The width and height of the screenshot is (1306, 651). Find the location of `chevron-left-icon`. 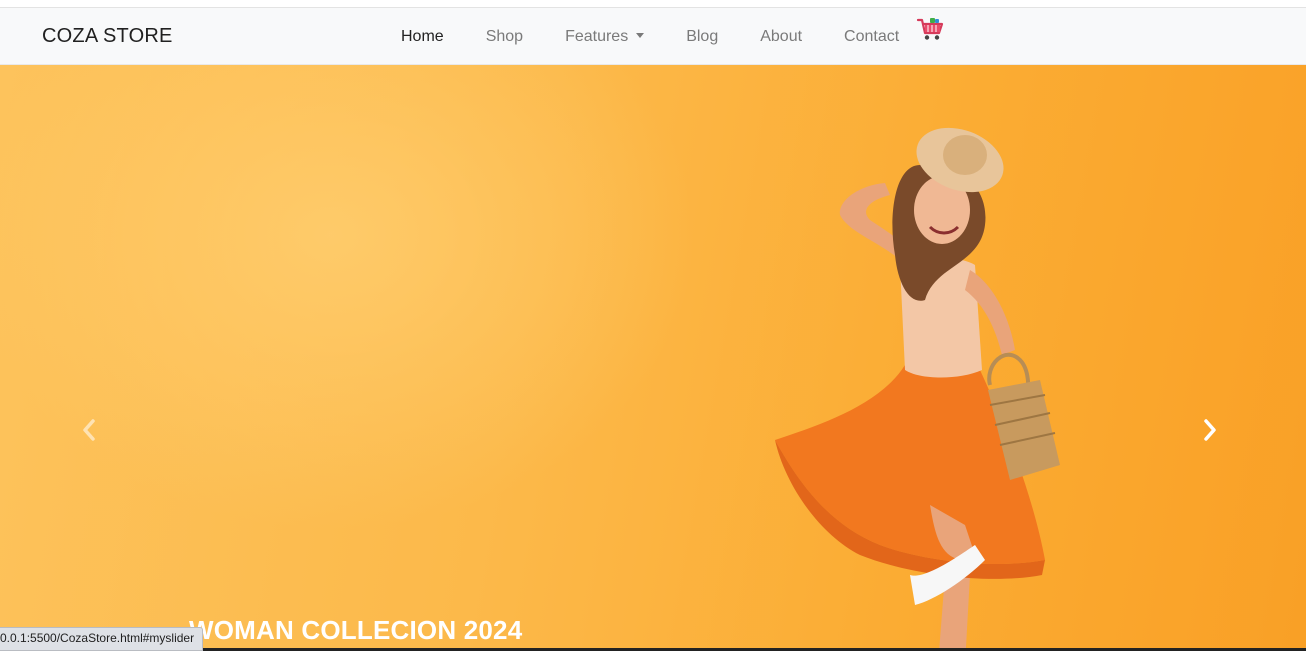

chevron-left-icon is located at coordinates (89, 430).